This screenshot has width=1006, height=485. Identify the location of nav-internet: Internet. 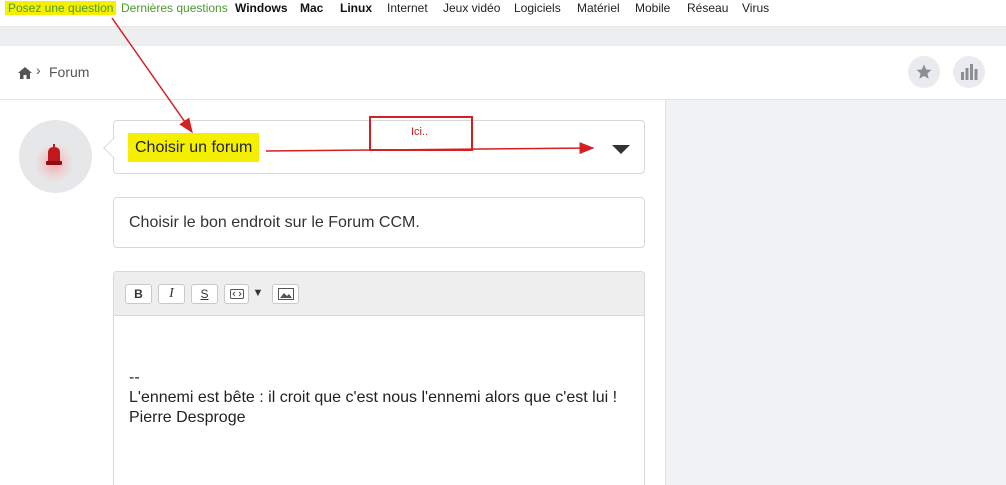
(407, 8).